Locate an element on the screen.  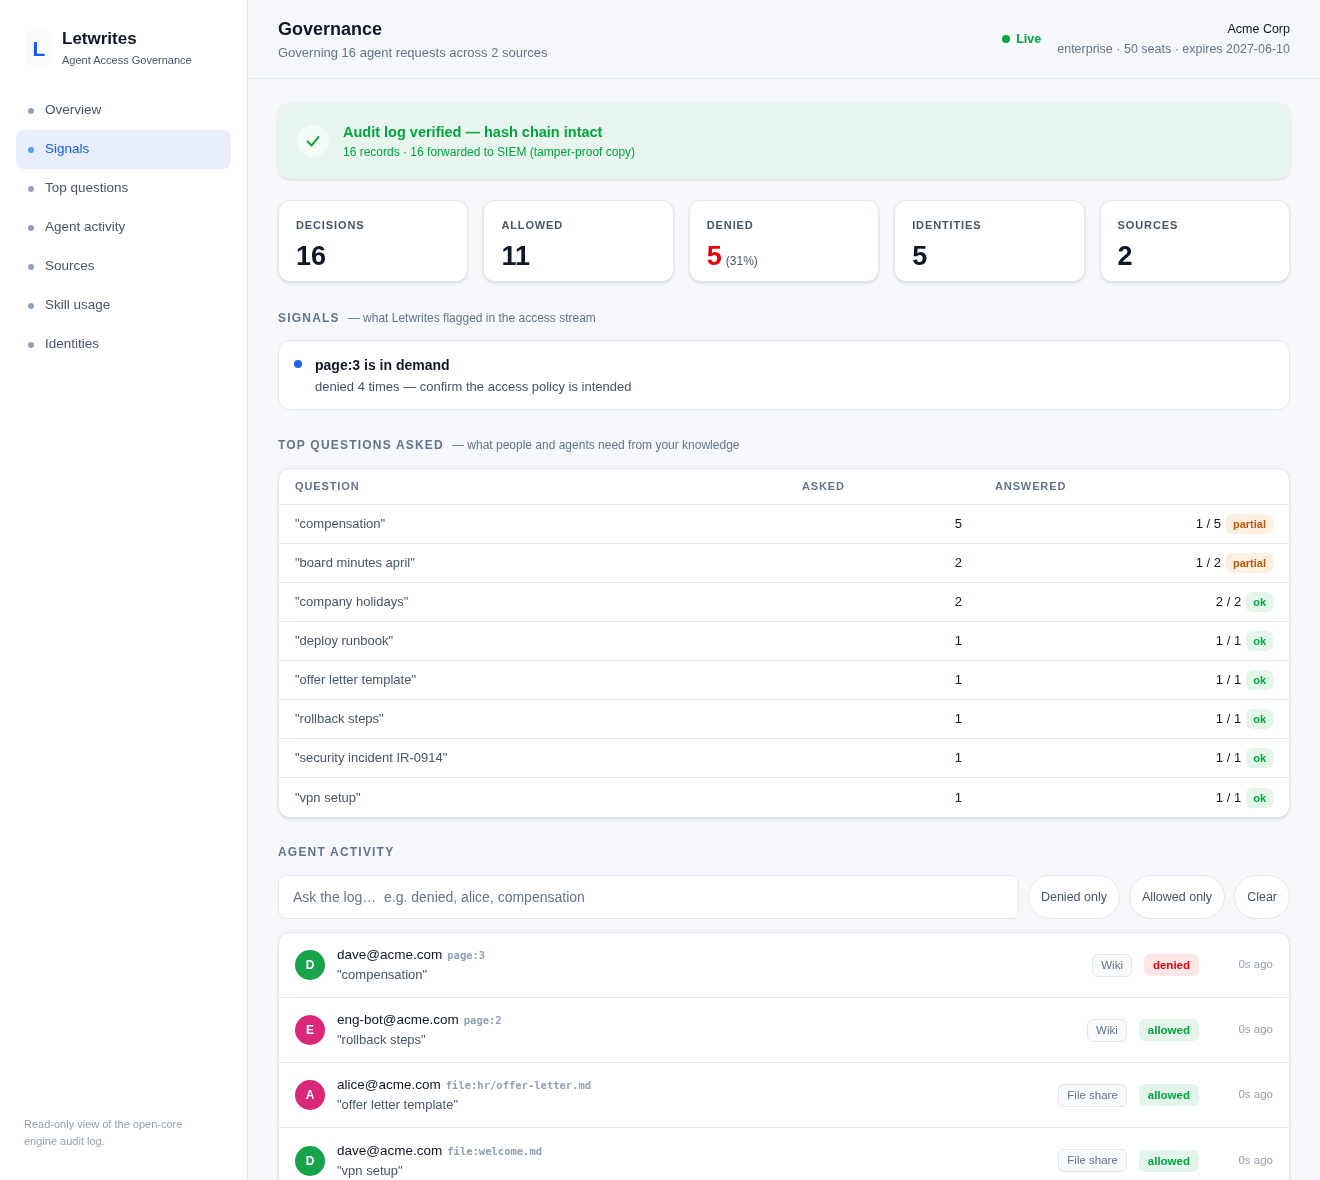
banner-title: Audit log verified — hash chain intact is located at coordinates (473, 132).